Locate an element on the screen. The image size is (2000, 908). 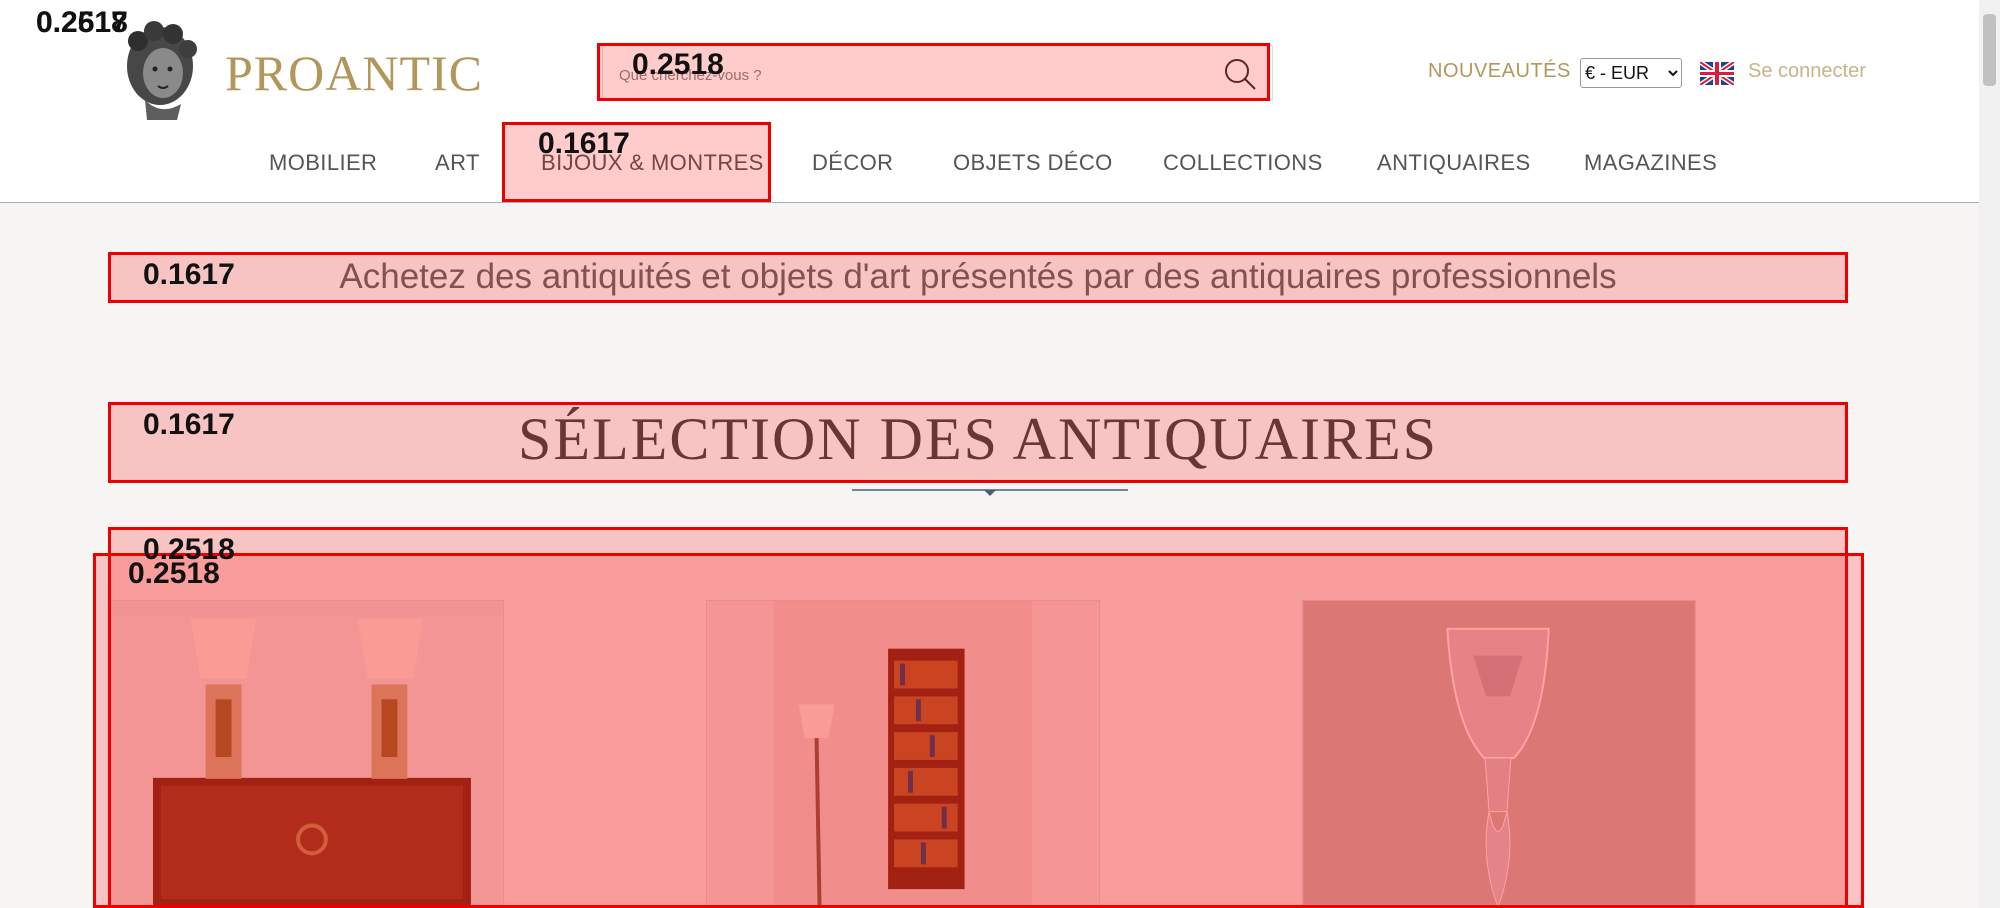
tagline-score: 0.1617 is located at coordinates (189, 274).